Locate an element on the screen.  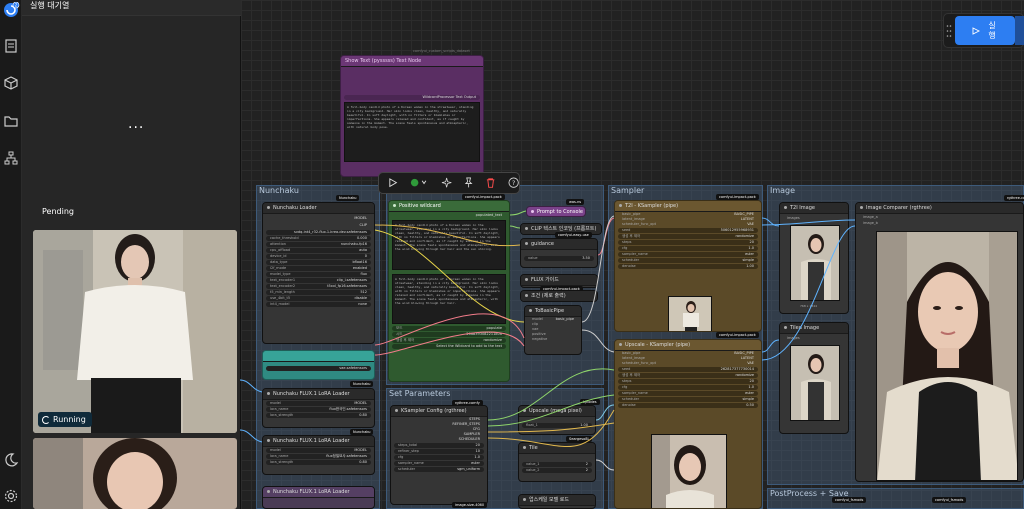
run-button: 실행 is located at coordinates (985, 30).